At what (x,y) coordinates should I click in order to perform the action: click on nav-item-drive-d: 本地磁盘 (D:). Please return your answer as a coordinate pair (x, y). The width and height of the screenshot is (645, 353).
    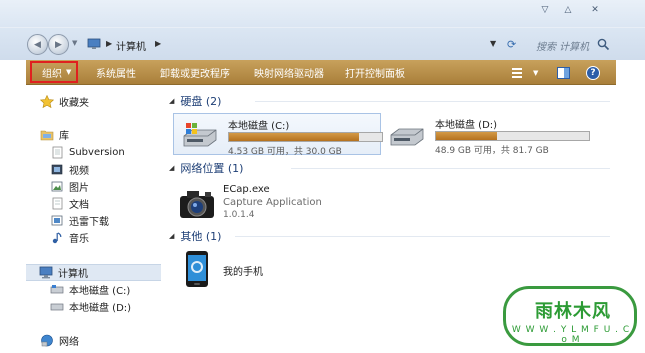
    Looking at the image, I should click on (90, 306).